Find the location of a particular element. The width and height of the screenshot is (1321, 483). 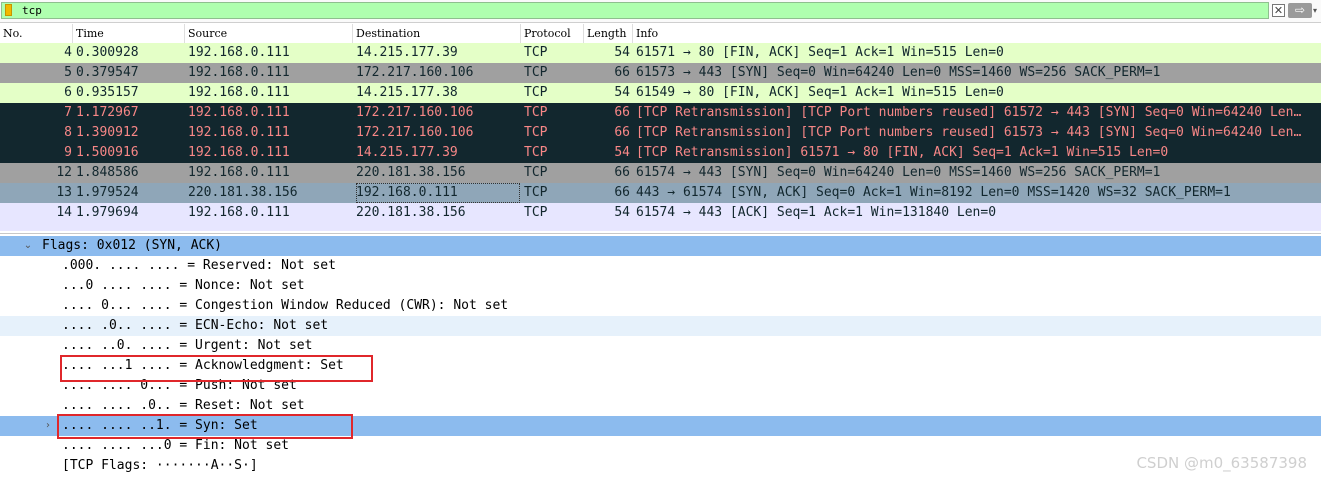

packet-time: 1.979524 is located at coordinates (107, 192).